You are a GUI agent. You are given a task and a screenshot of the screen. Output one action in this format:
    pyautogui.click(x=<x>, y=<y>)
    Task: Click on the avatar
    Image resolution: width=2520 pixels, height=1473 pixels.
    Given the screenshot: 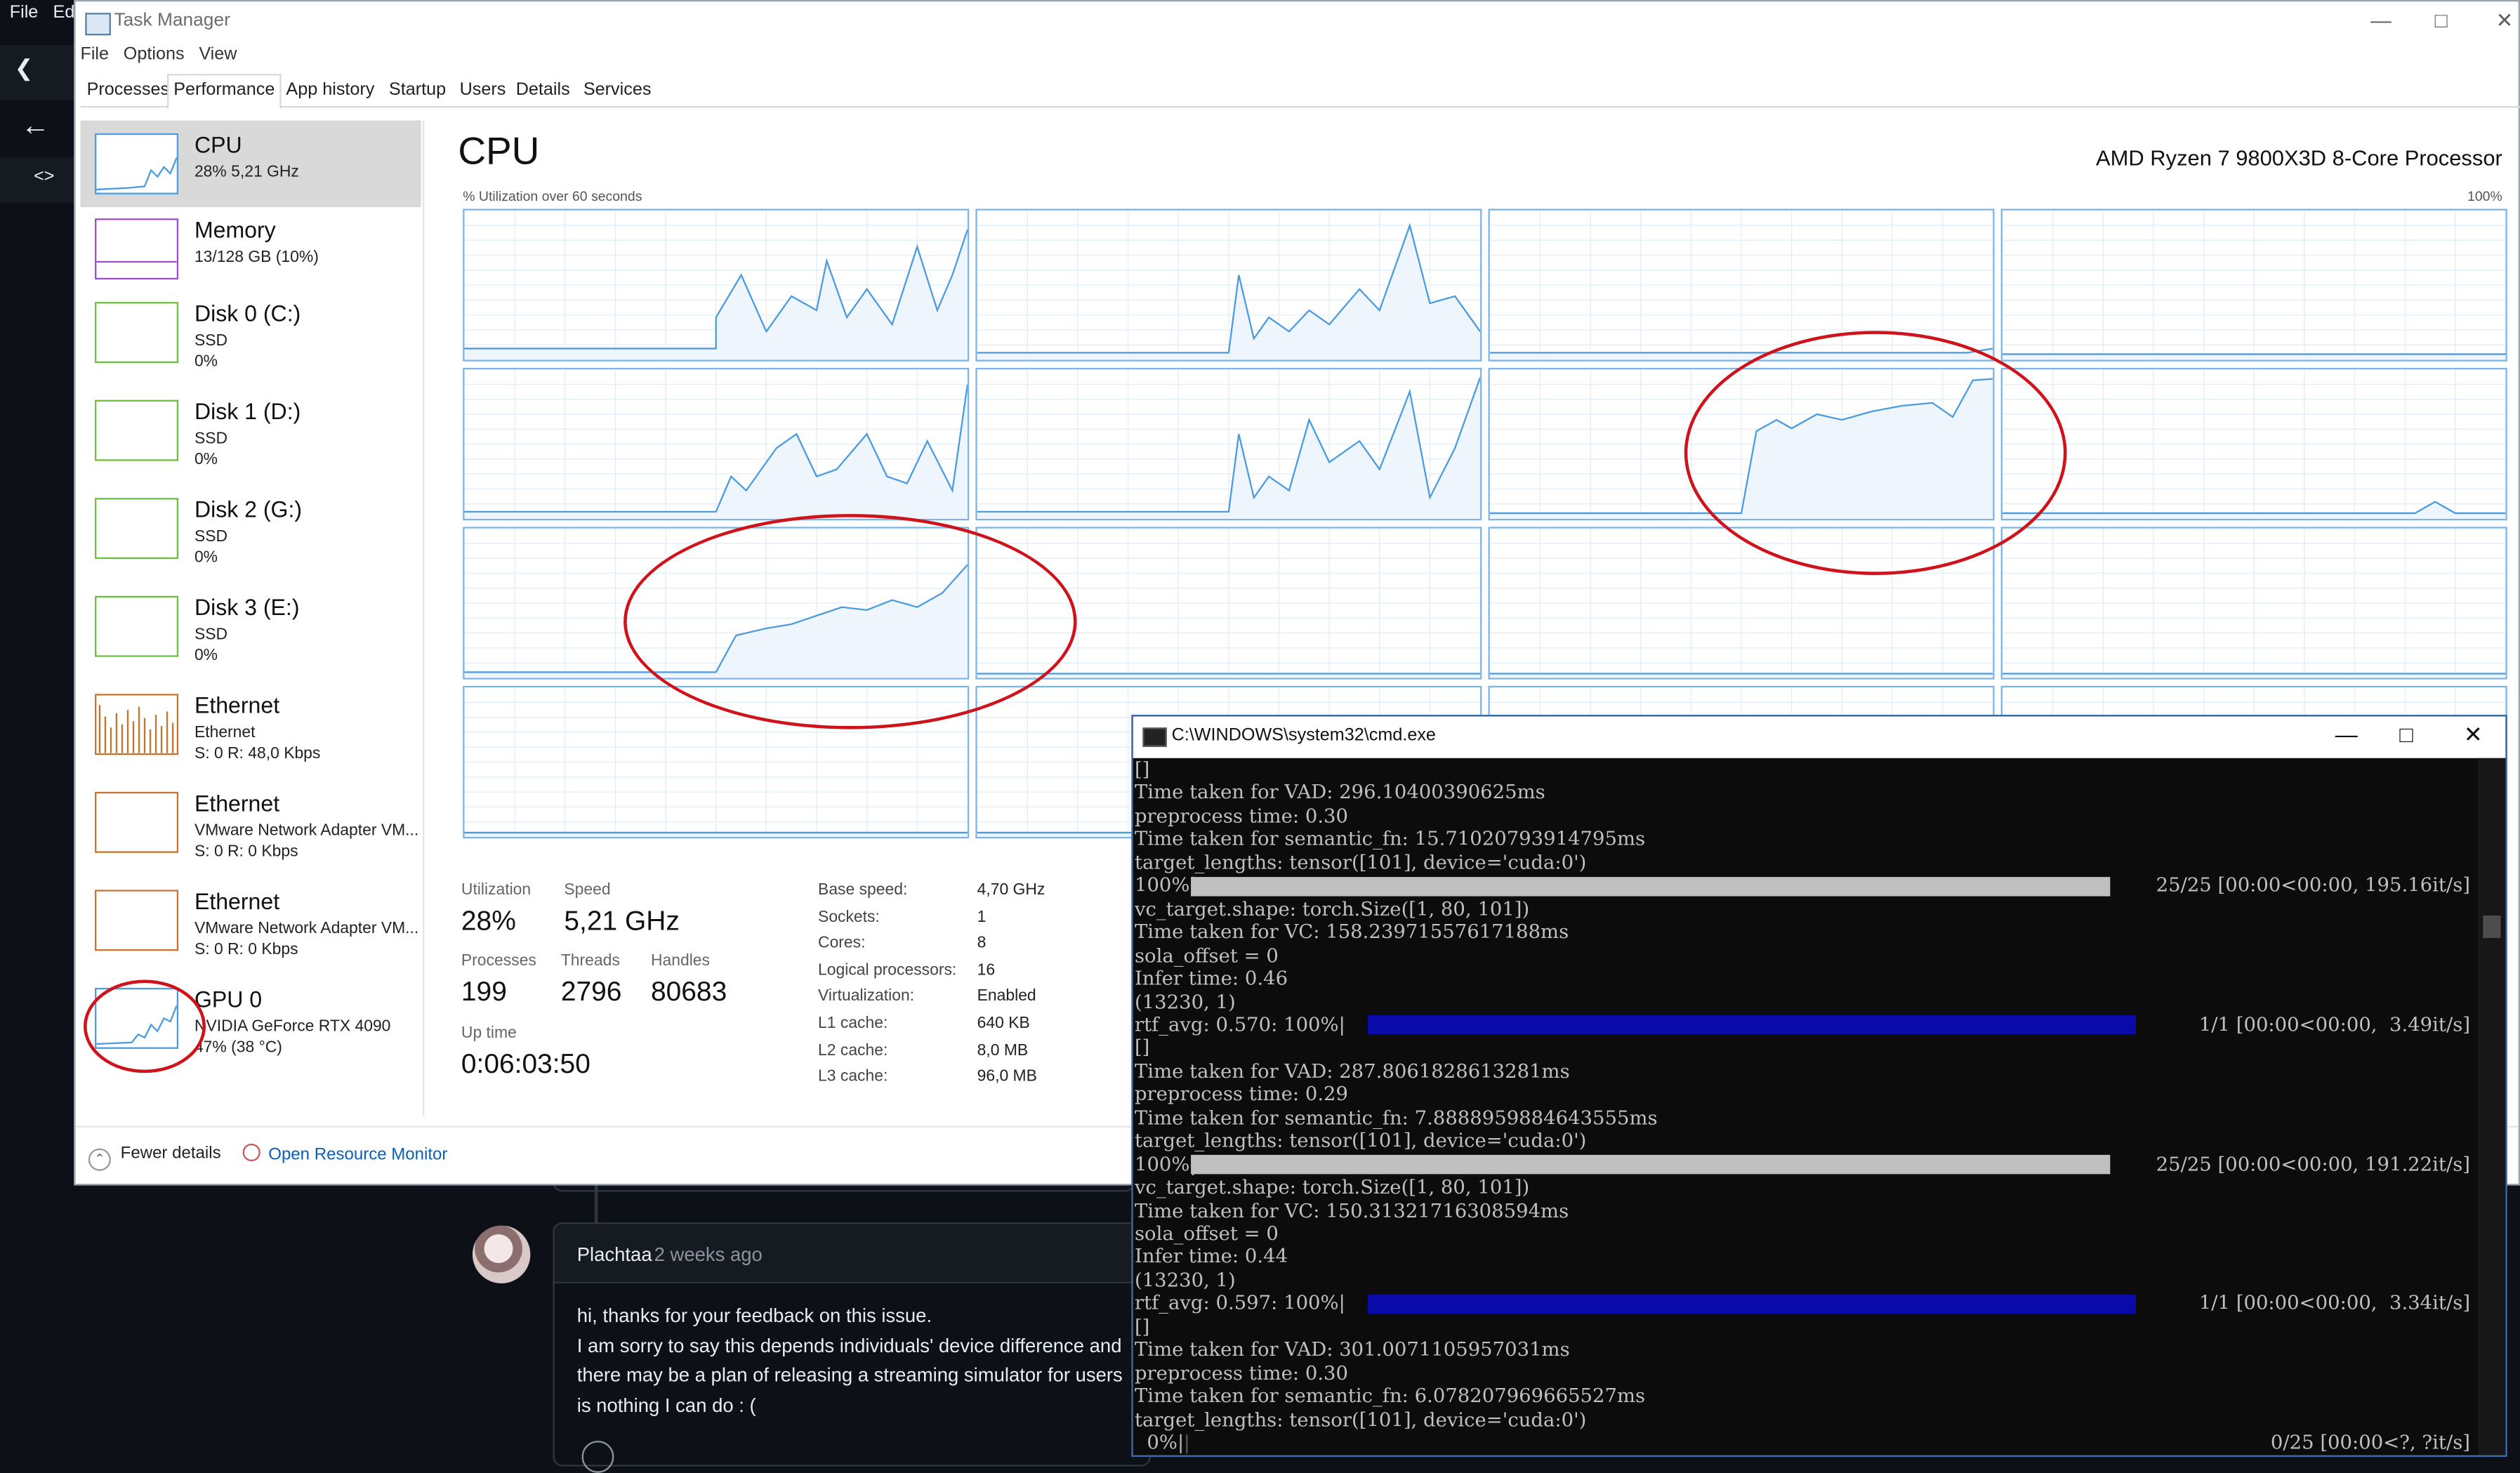 What is the action you would take?
    pyautogui.click(x=502, y=1254)
    